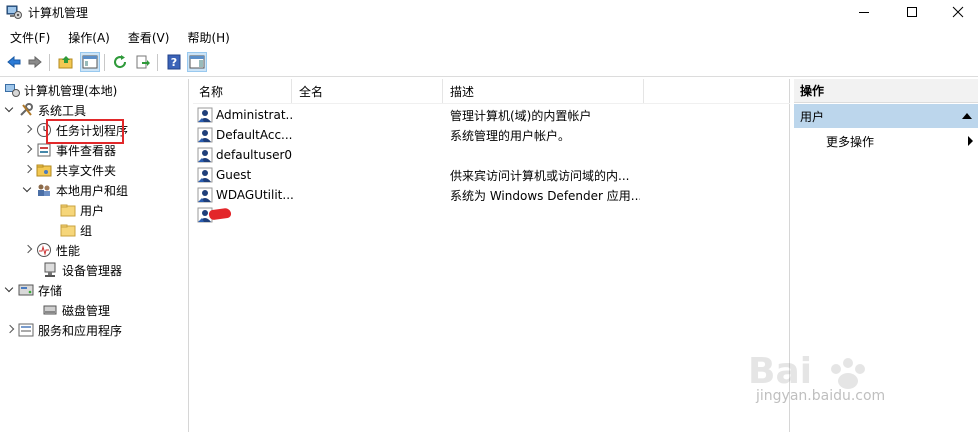 Image resolution: width=978 pixels, height=432 pixels. I want to click on tree-label: 事件查看器, so click(86, 150).